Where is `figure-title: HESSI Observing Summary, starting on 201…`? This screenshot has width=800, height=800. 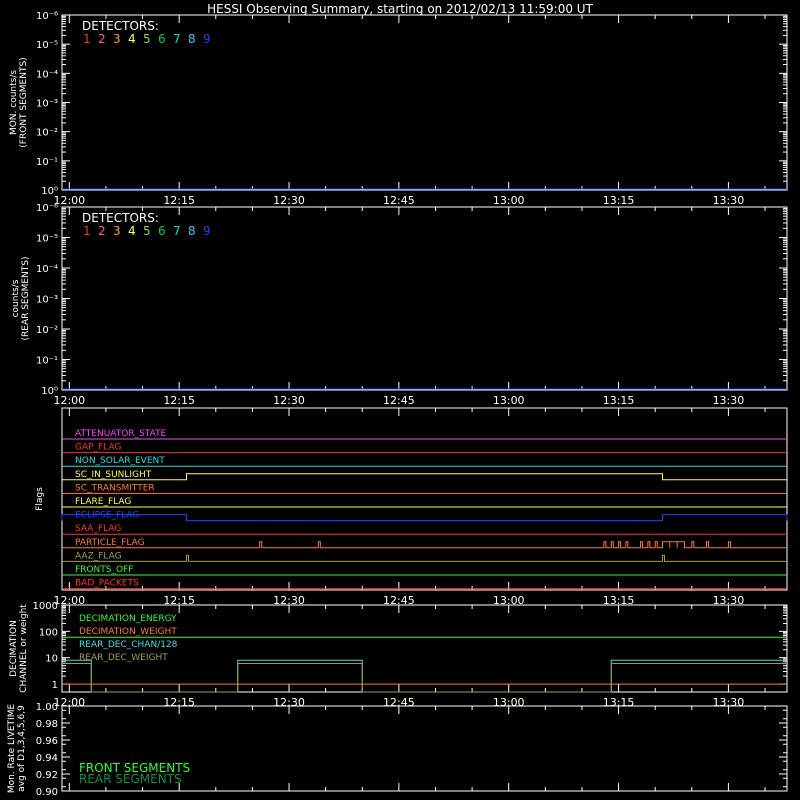 figure-title: HESSI Observing Summary, starting on 201… is located at coordinates (400, 9).